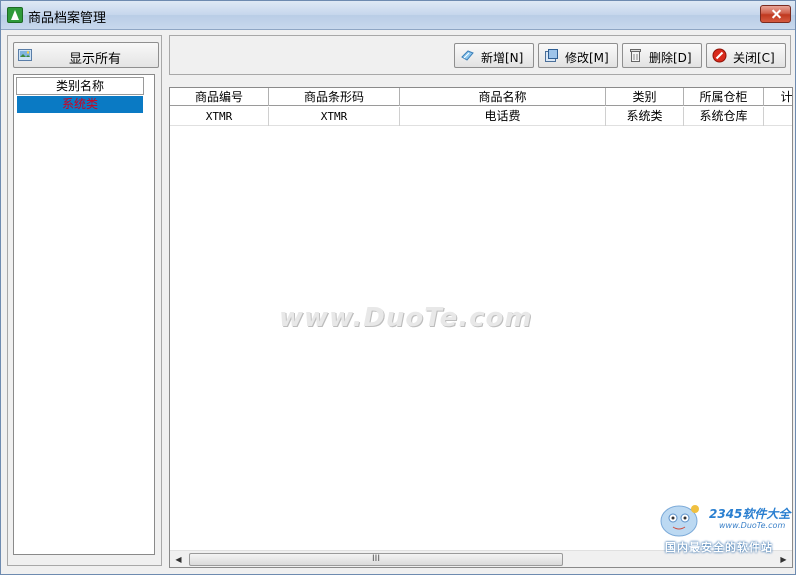 This screenshot has width=796, height=575. I want to click on picture-icon, so click(25, 55).